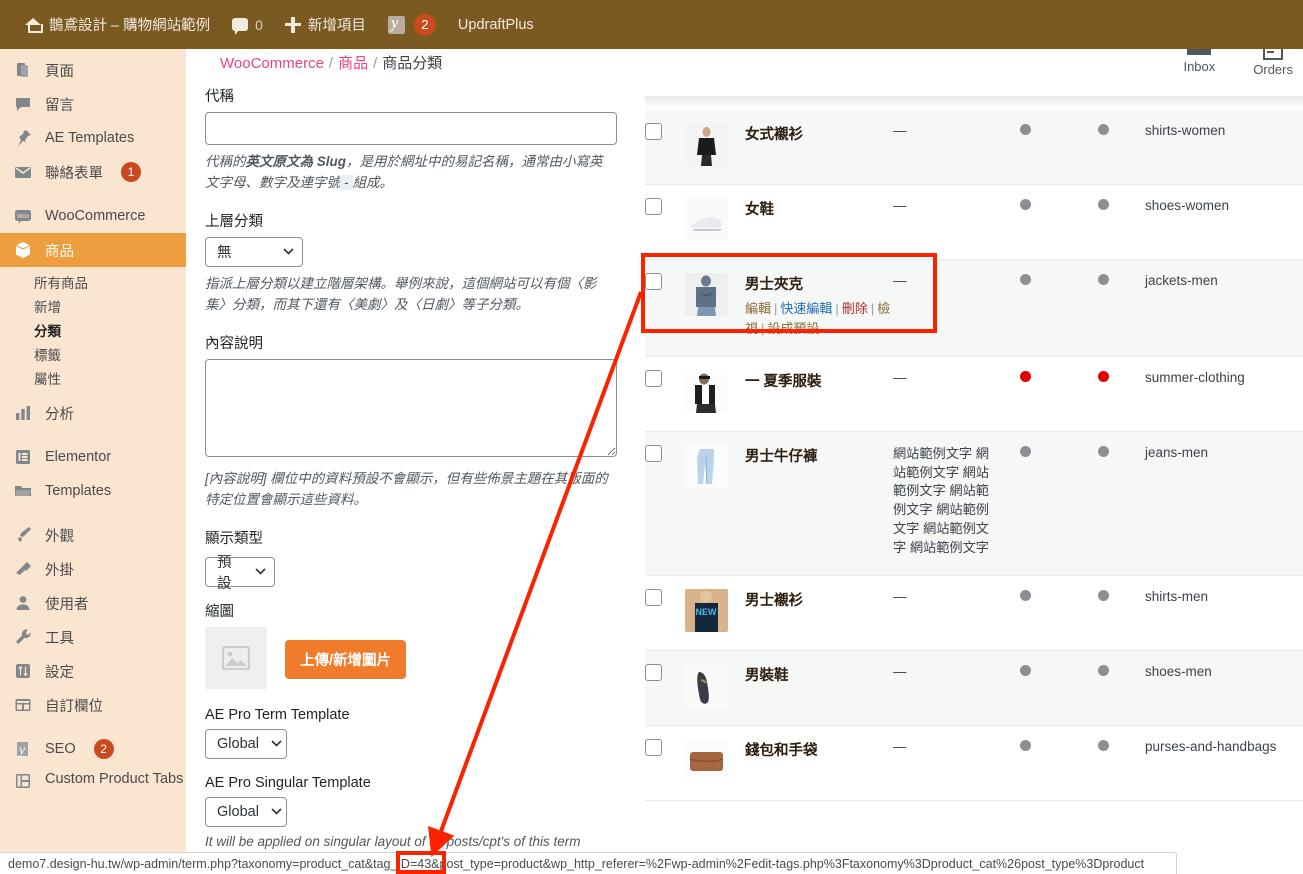 The width and height of the screenshot is (1303, 874). What do you see at coordinates (272, 63) in the screenshot?
I see `breadcrumb-woocommerce: WooCommerce` at bounding box center [272, 63].